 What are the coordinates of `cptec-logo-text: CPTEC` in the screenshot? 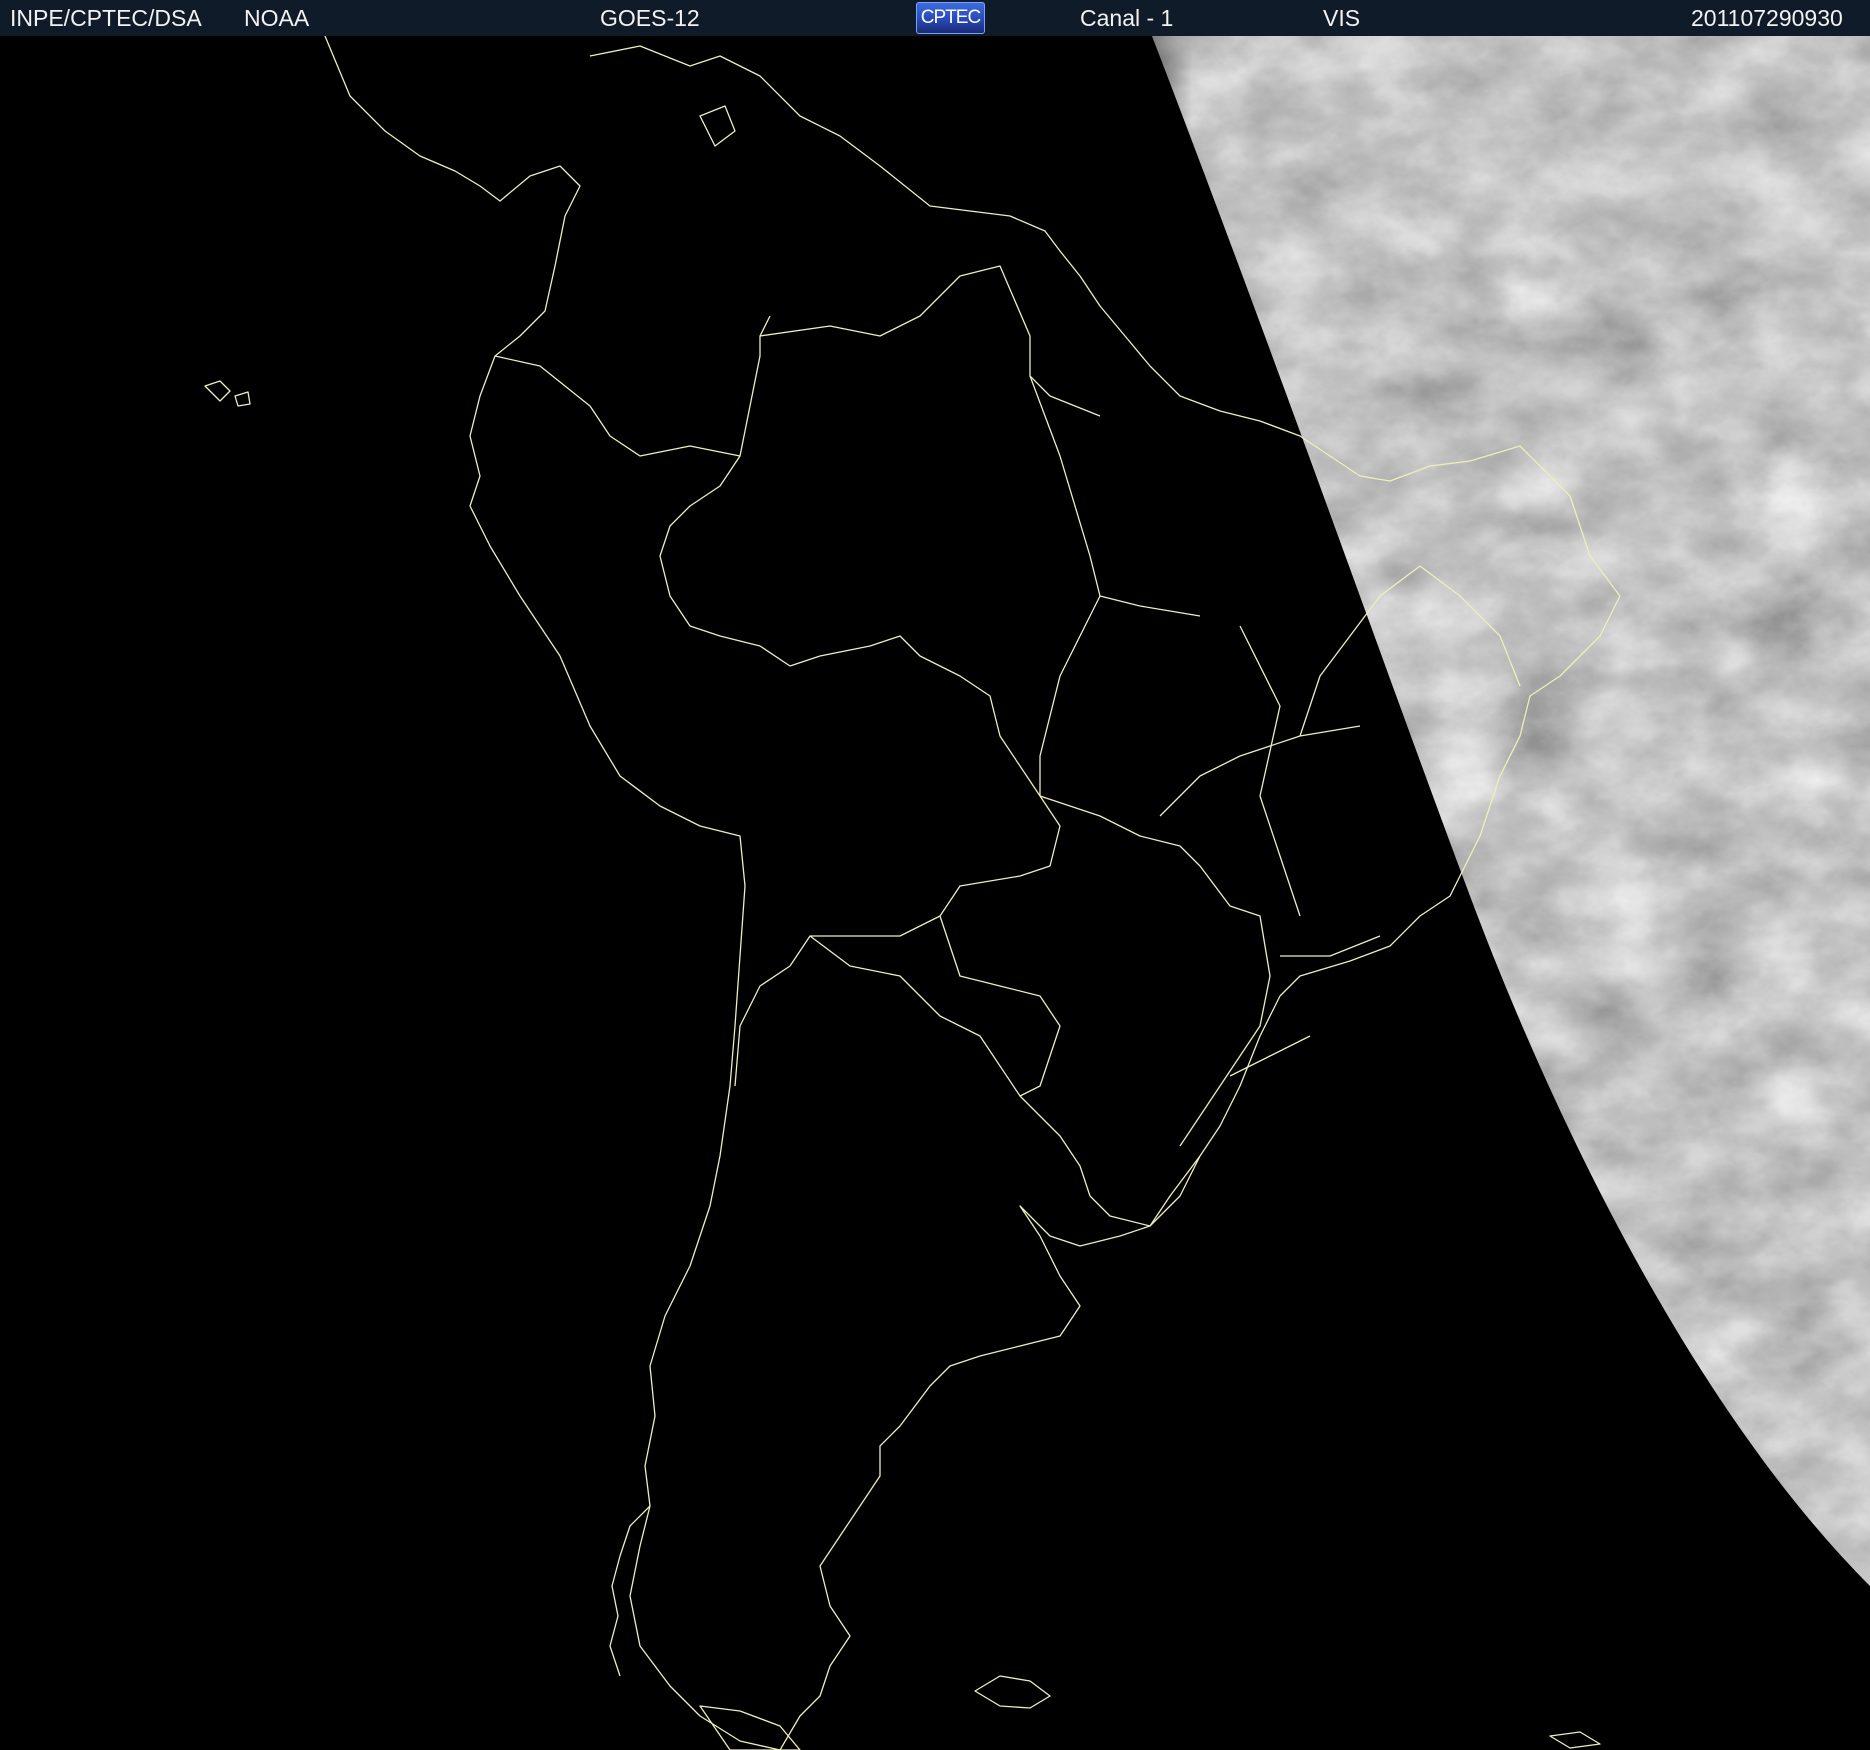 It's located at (950, 17).